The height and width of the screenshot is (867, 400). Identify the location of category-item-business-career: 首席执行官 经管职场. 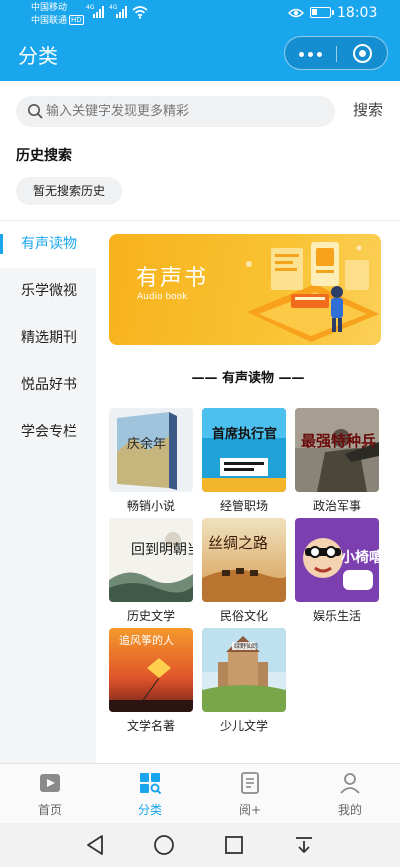
(244, 463).